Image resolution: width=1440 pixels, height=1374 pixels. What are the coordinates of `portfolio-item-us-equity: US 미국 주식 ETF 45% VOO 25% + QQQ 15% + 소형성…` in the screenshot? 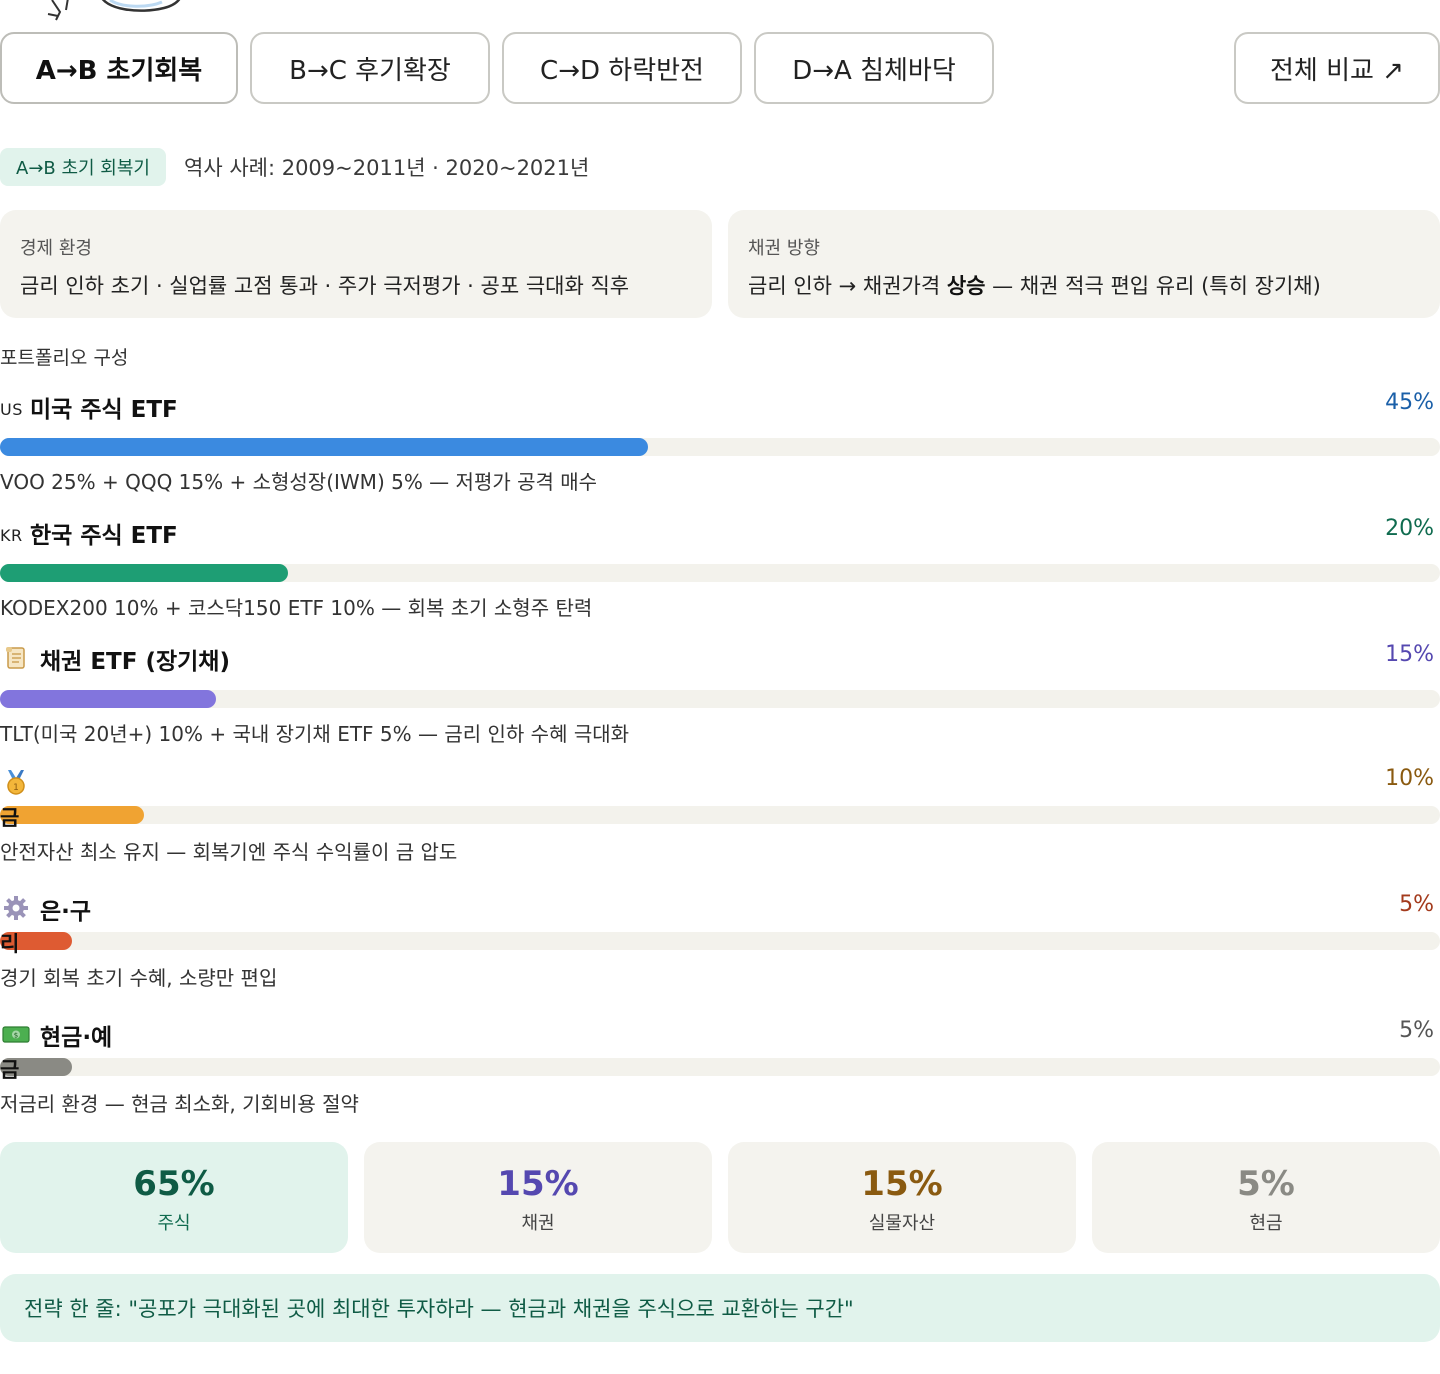 It's located at (720, 445).